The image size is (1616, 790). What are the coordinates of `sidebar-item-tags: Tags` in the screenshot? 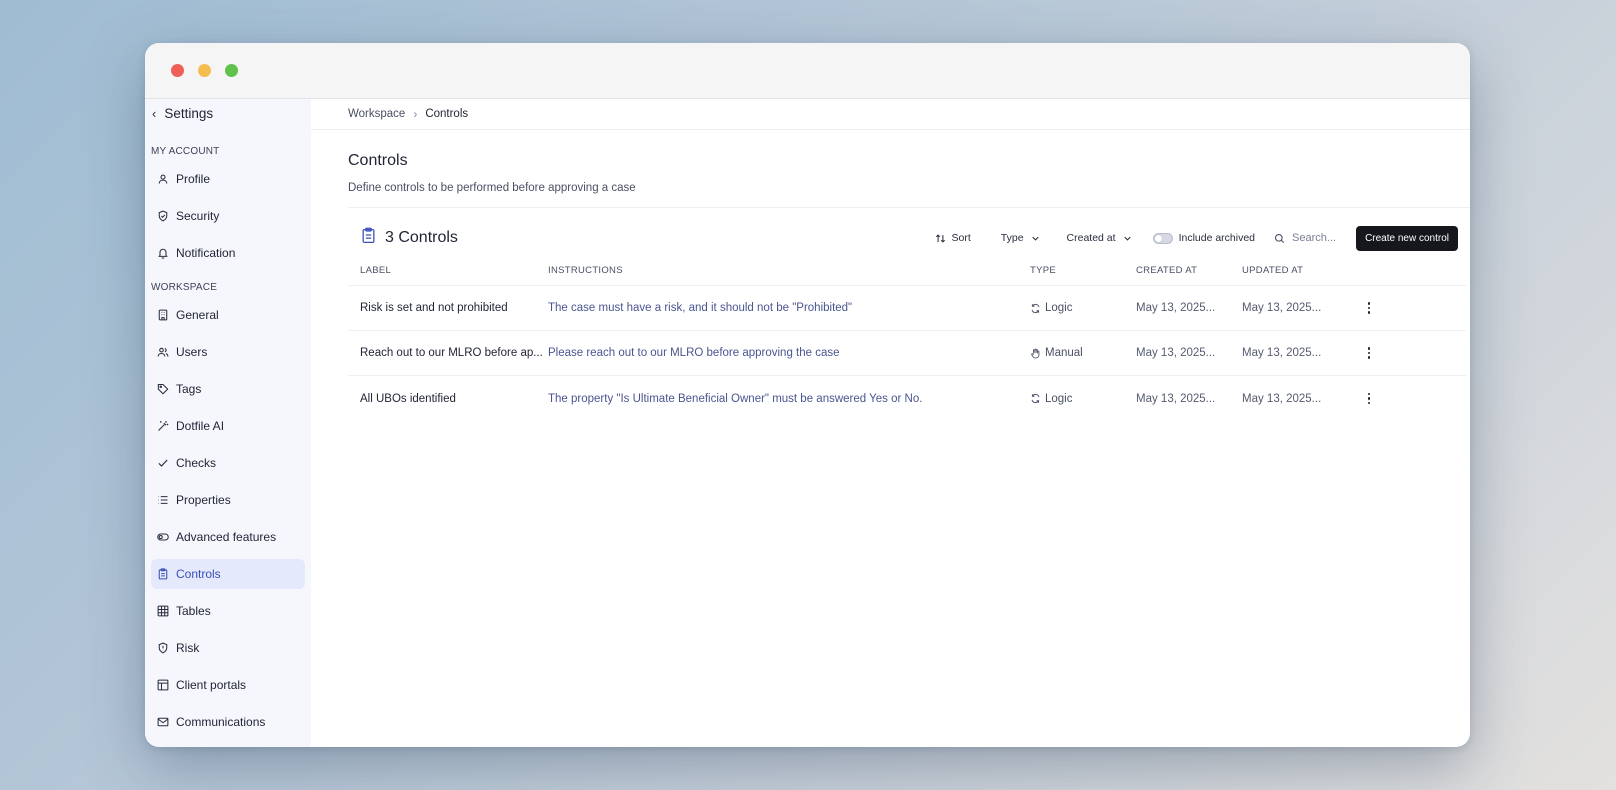 It's located at (228, 389).